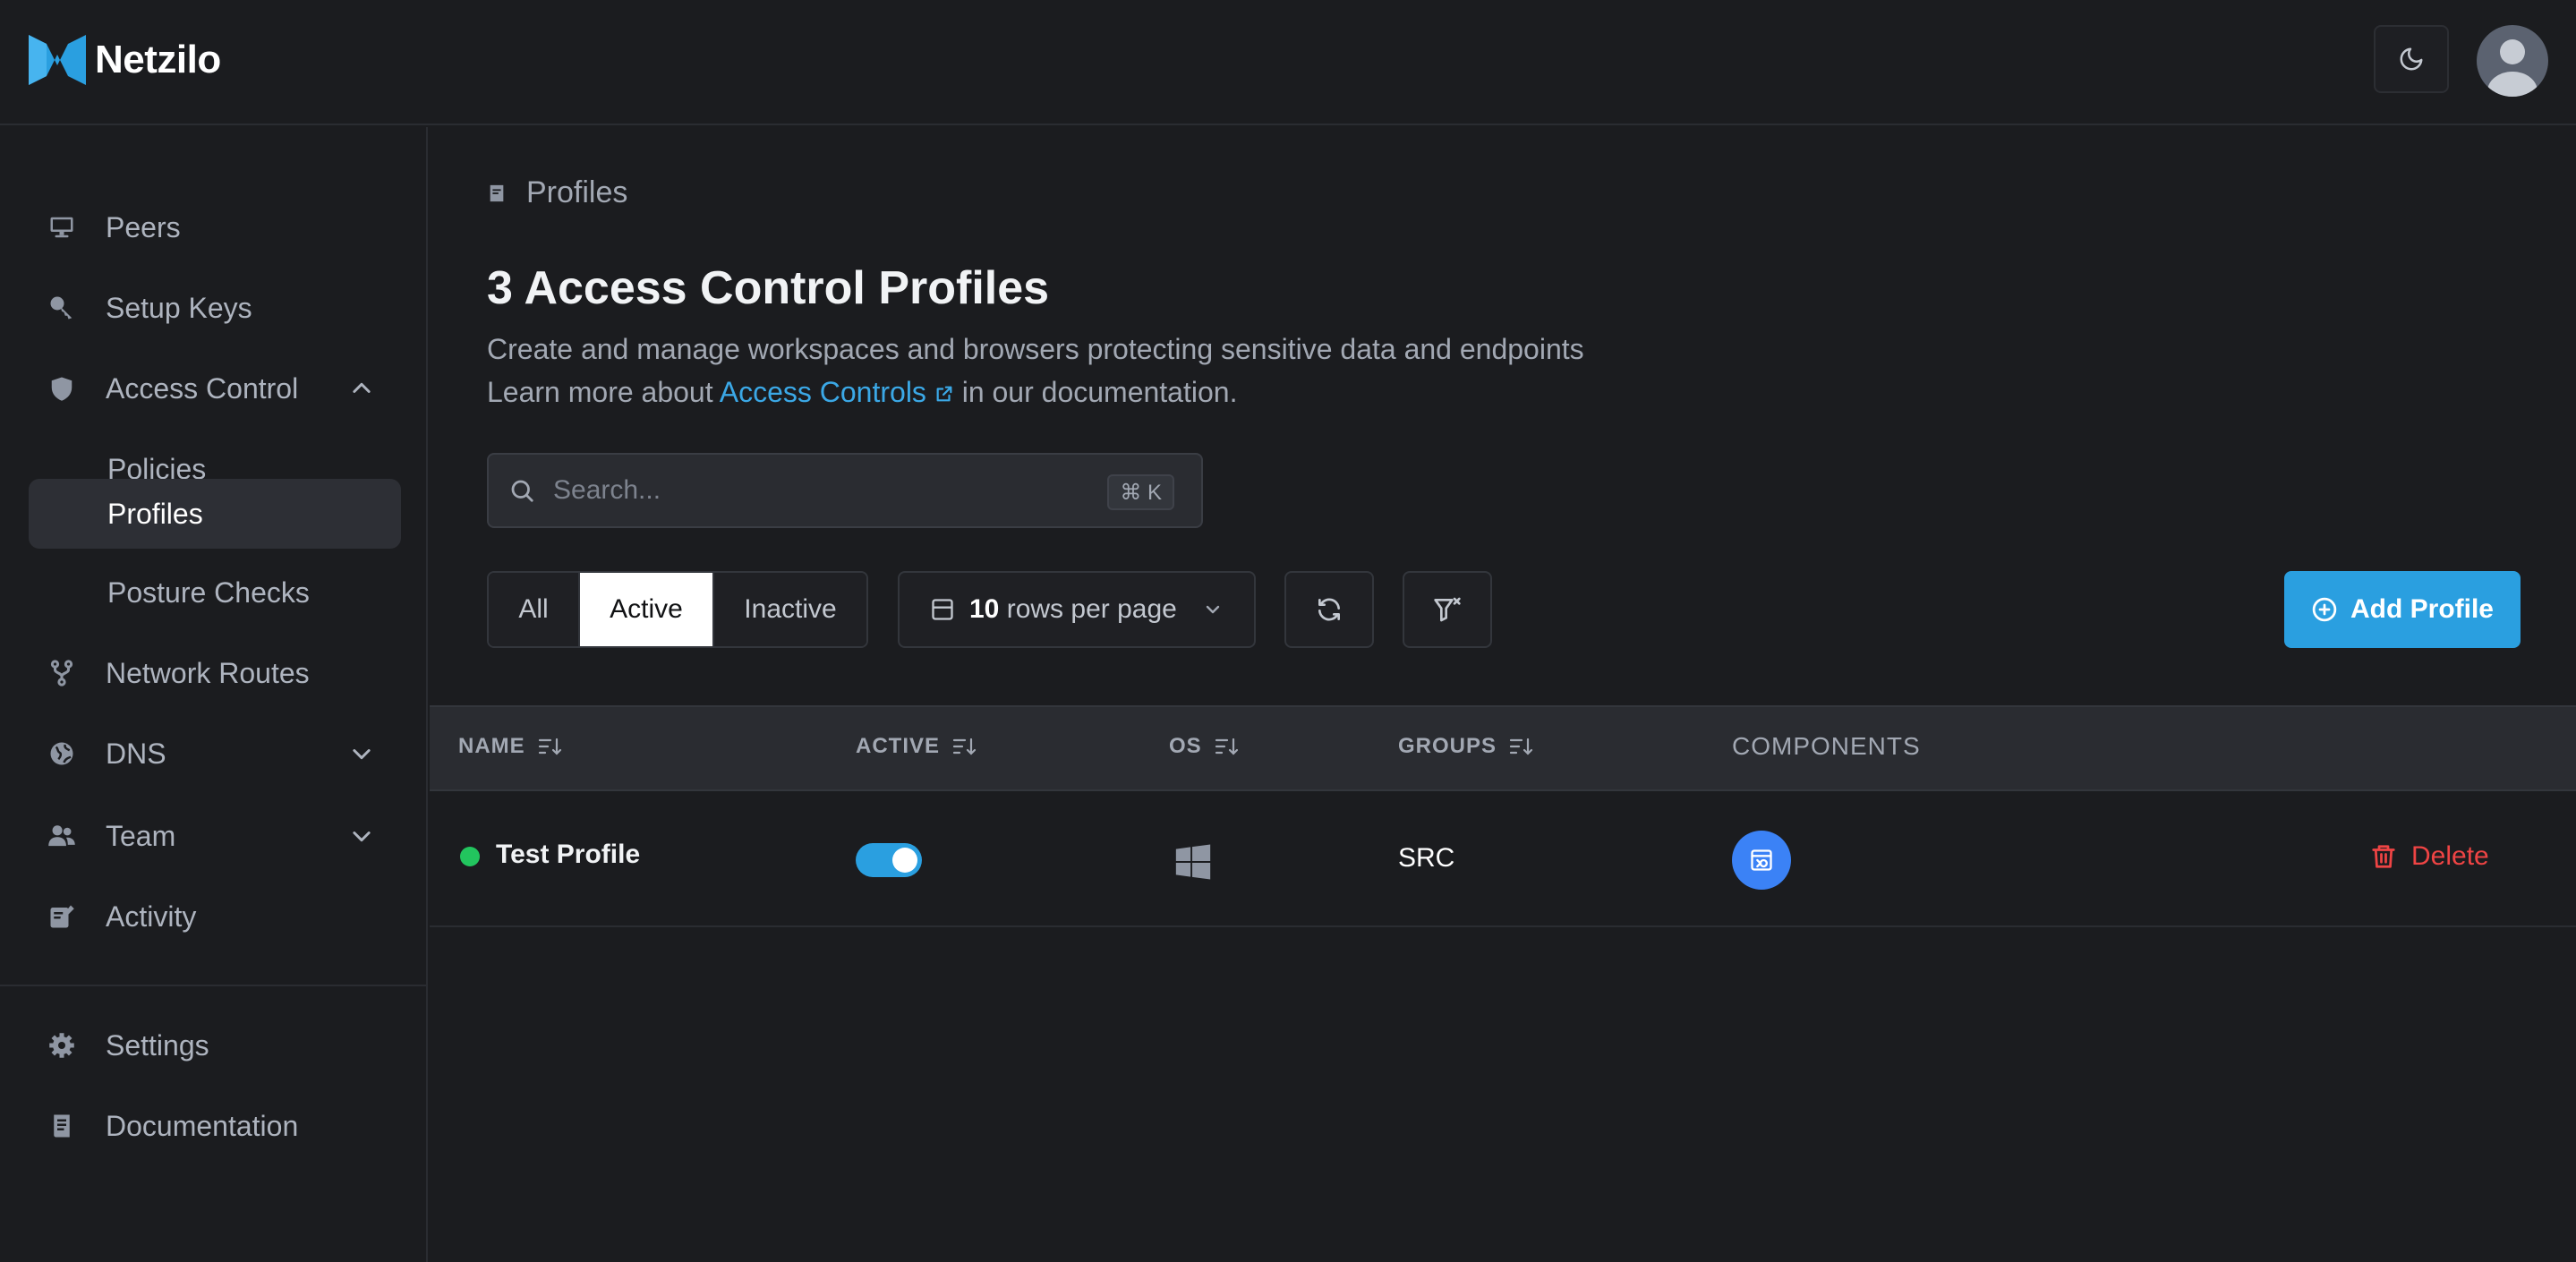  I want to click on sidebar-item-settings: Settings, so click(215, 1045).